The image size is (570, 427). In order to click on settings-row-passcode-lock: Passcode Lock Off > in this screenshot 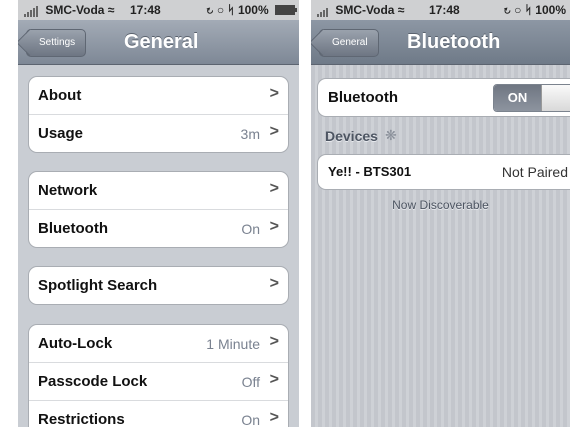, I will do `click(158, 381)`.